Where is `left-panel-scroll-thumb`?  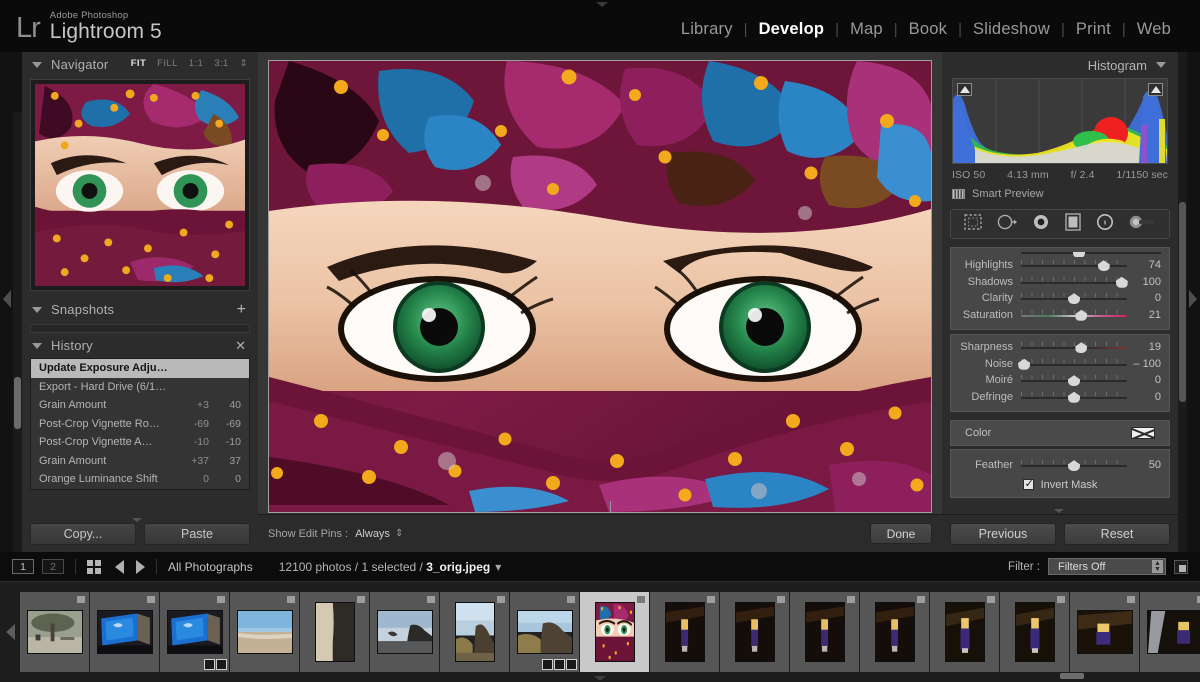 left-panel-scroll-thumb is located at coordinates (17, 403).